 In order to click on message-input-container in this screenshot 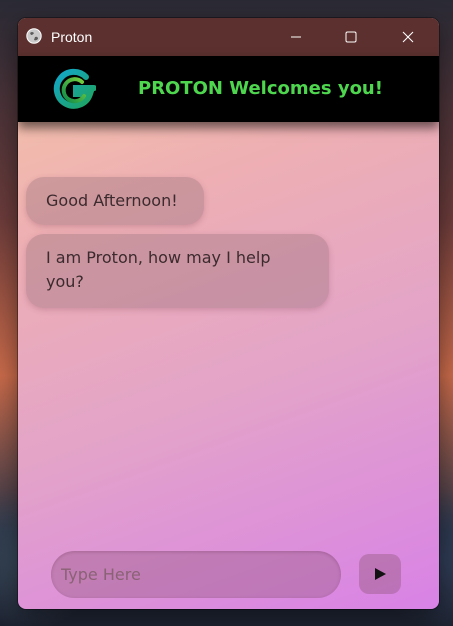, I will do `click(196, 574)`.